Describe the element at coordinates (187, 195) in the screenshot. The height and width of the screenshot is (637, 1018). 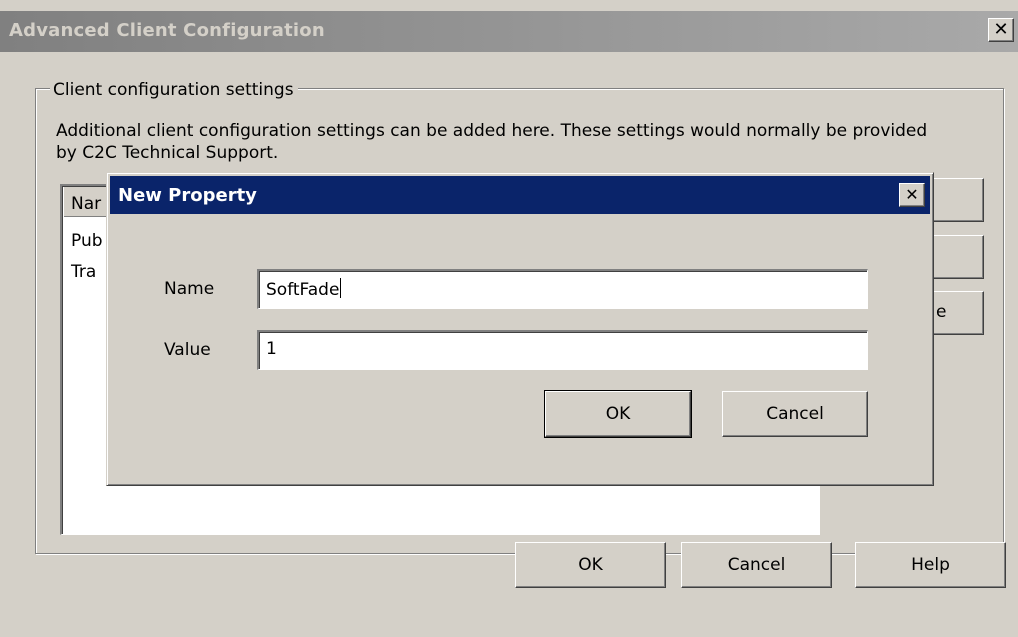
I see `new-property-title: New Property` at that location.